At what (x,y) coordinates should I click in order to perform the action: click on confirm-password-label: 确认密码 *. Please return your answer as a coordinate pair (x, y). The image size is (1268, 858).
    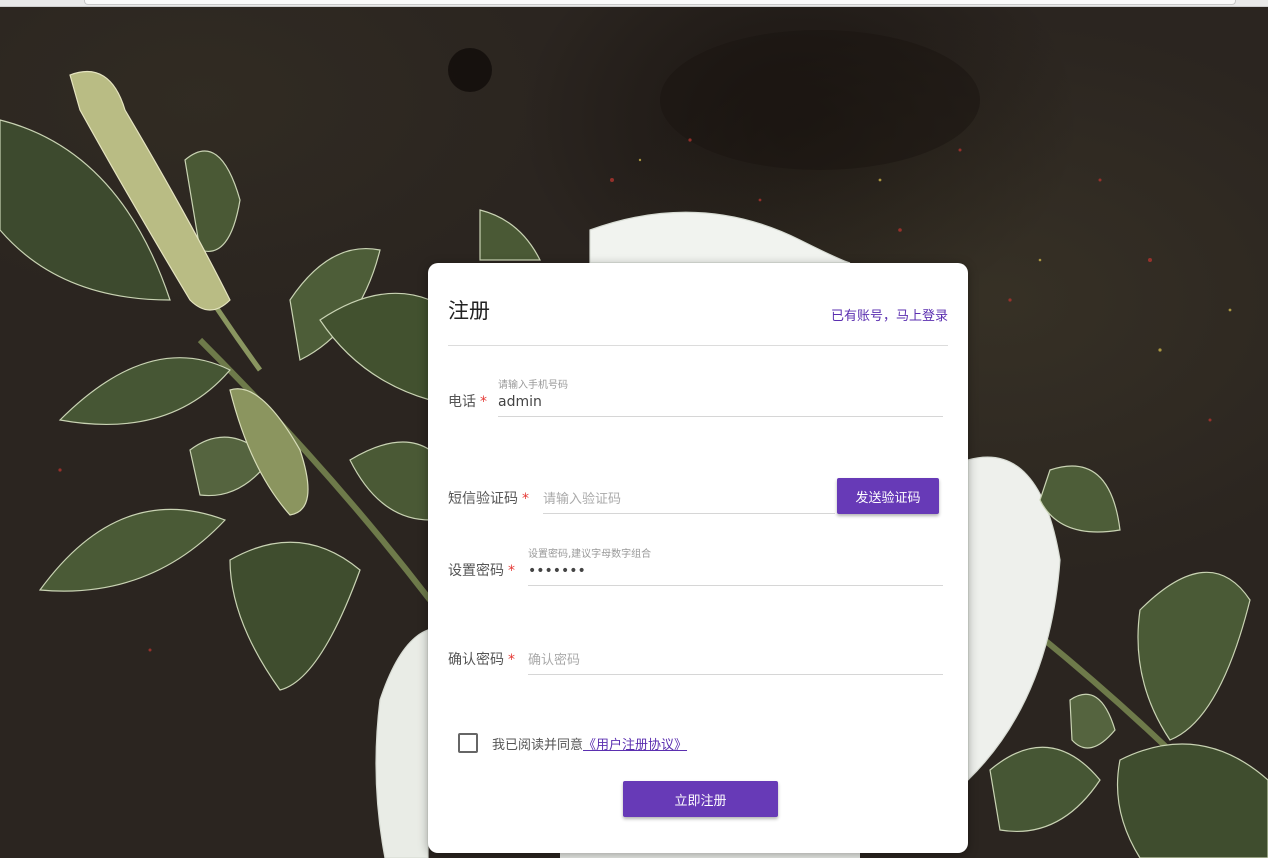
    Looking at the image, I should click on (481, 660).